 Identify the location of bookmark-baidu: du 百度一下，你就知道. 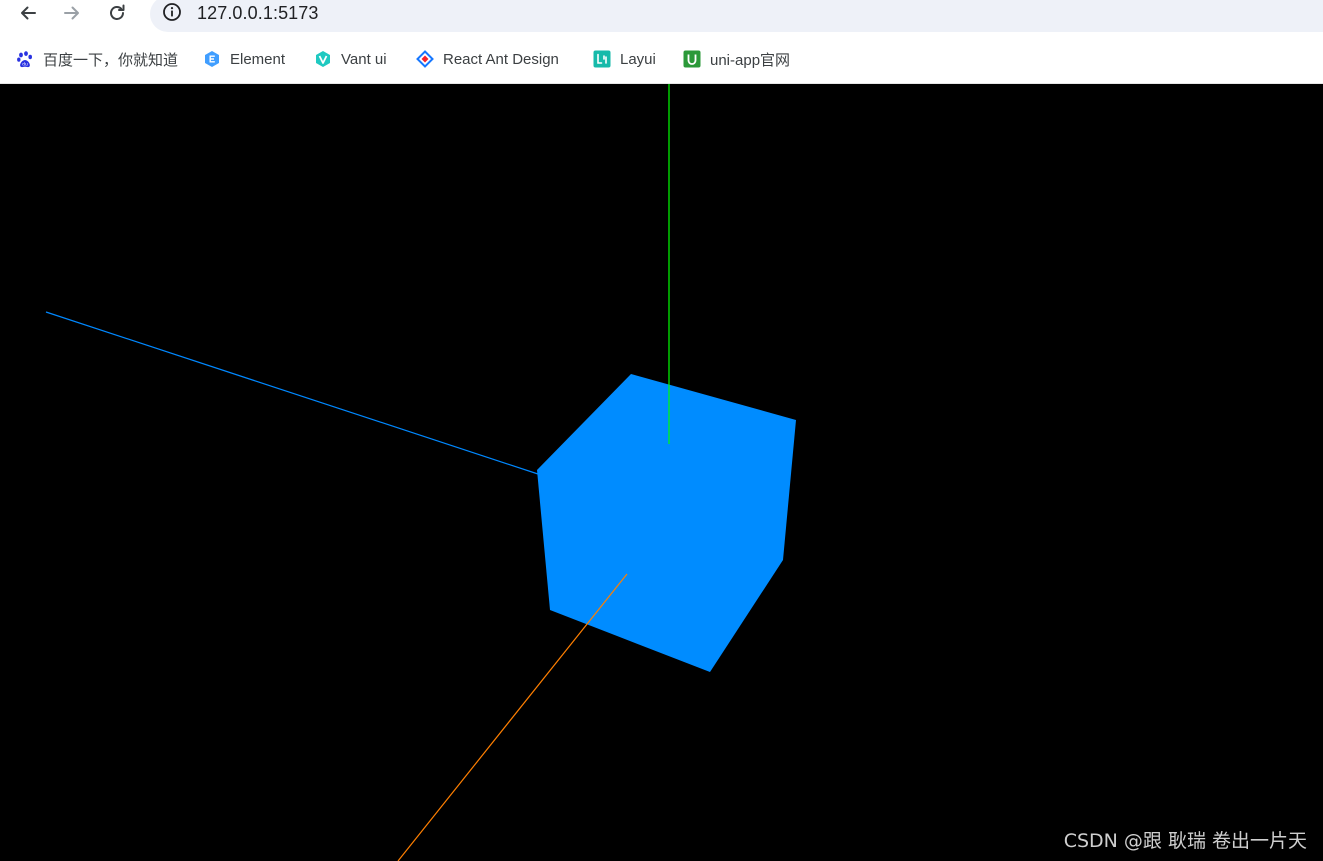
(97, 59).